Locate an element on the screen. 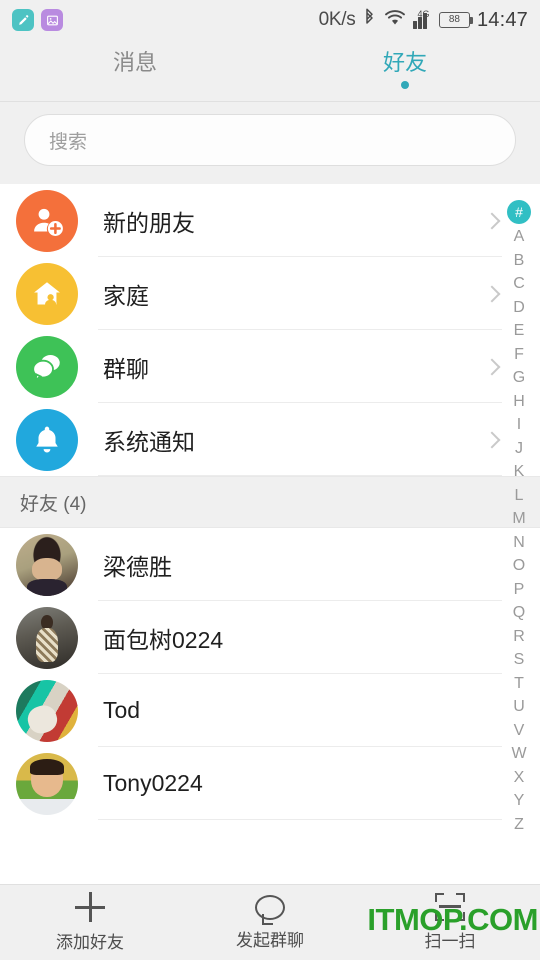  friend-name: 面包树0224 is located at coordinates (163, 639).